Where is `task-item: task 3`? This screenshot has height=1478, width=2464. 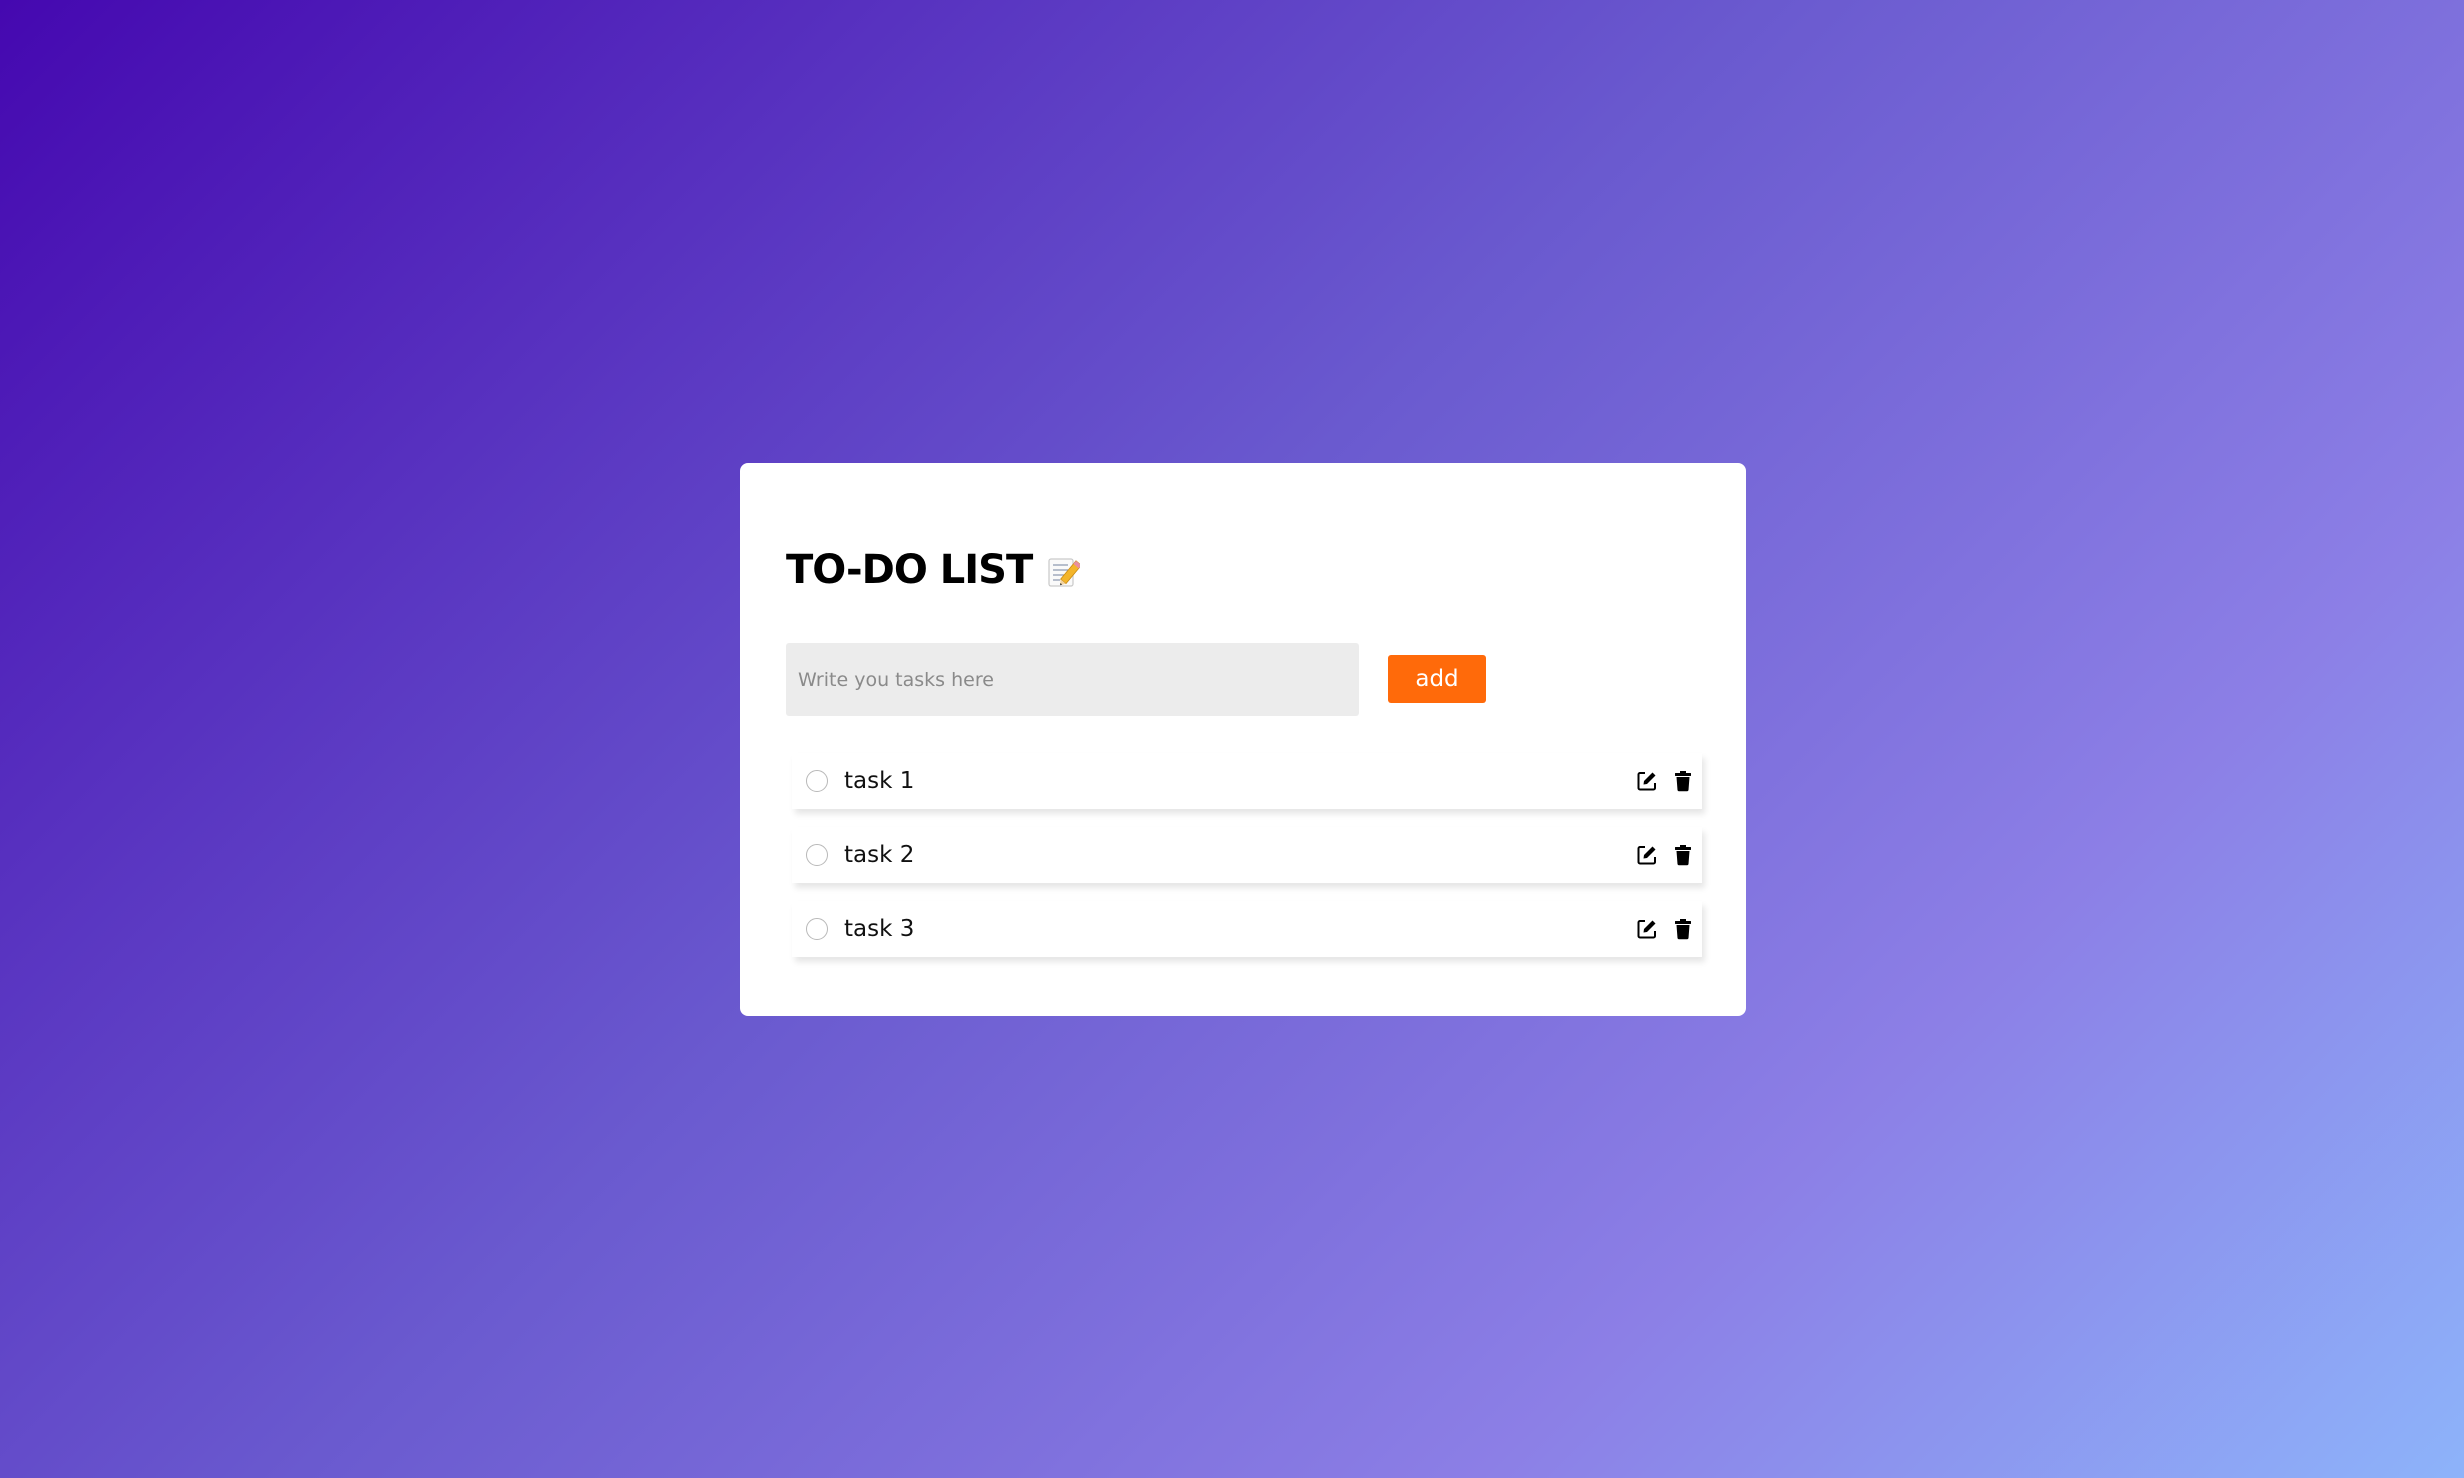
task-item: task 3 is located at coordinates (1247, 929).